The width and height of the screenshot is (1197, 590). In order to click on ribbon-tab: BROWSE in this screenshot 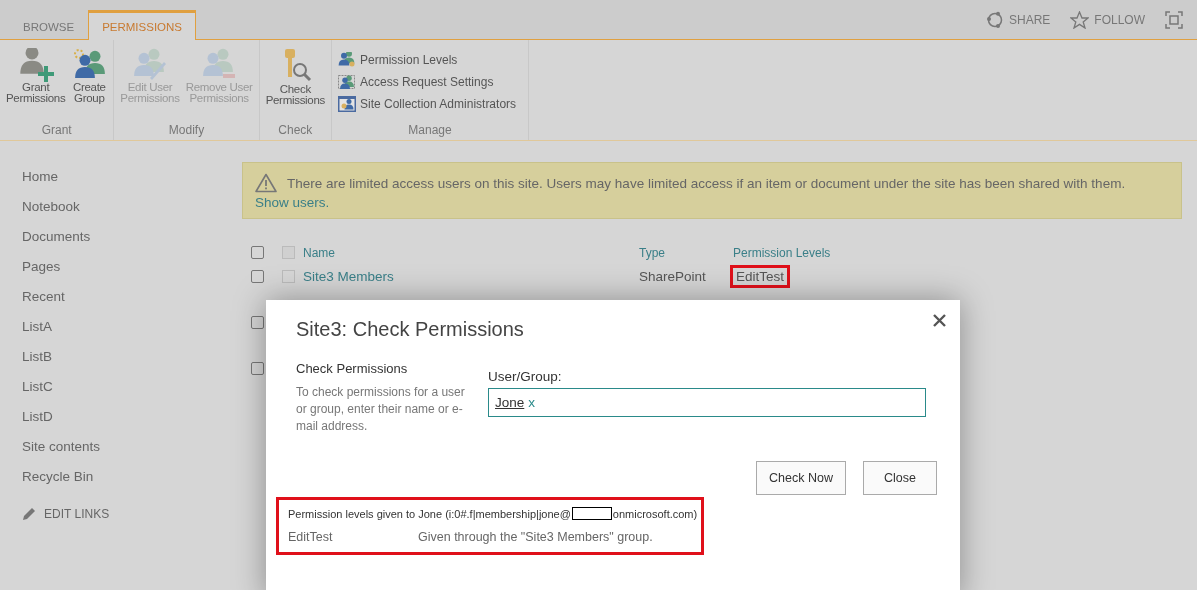, I will do `click(49, 25)`.